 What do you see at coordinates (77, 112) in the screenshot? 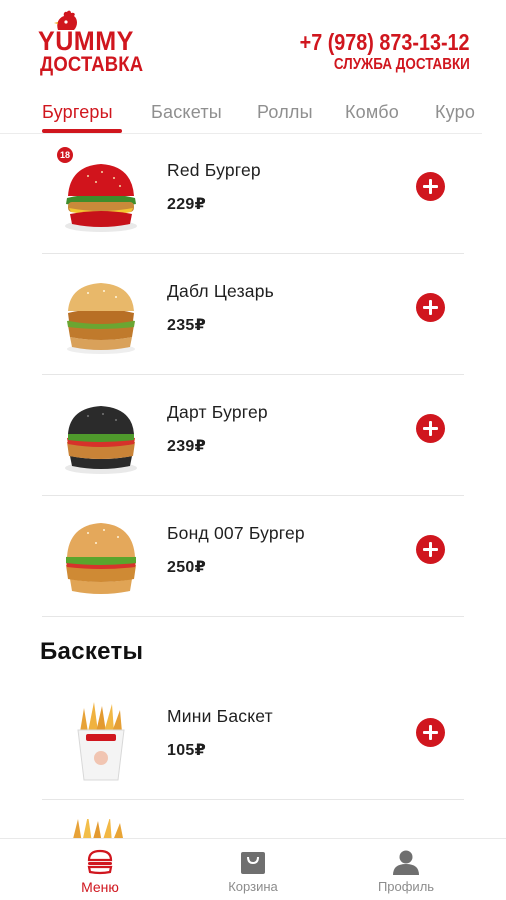
I see `tab-burgers: Бургеры` at bounding box center [77, 112].